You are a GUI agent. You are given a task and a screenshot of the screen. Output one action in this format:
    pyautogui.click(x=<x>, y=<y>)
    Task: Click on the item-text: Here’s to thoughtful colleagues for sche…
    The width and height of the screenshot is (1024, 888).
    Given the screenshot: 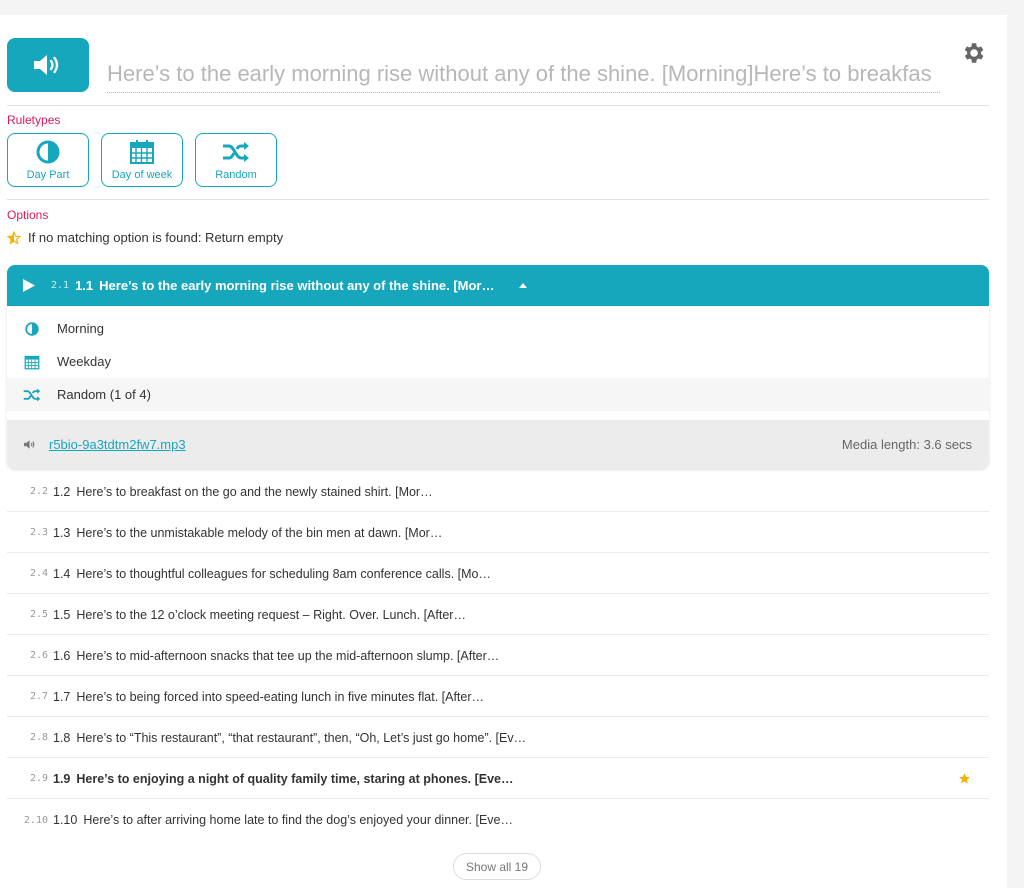 What is the action you would take?
    pyautogui.click(x=283, y=573)
    